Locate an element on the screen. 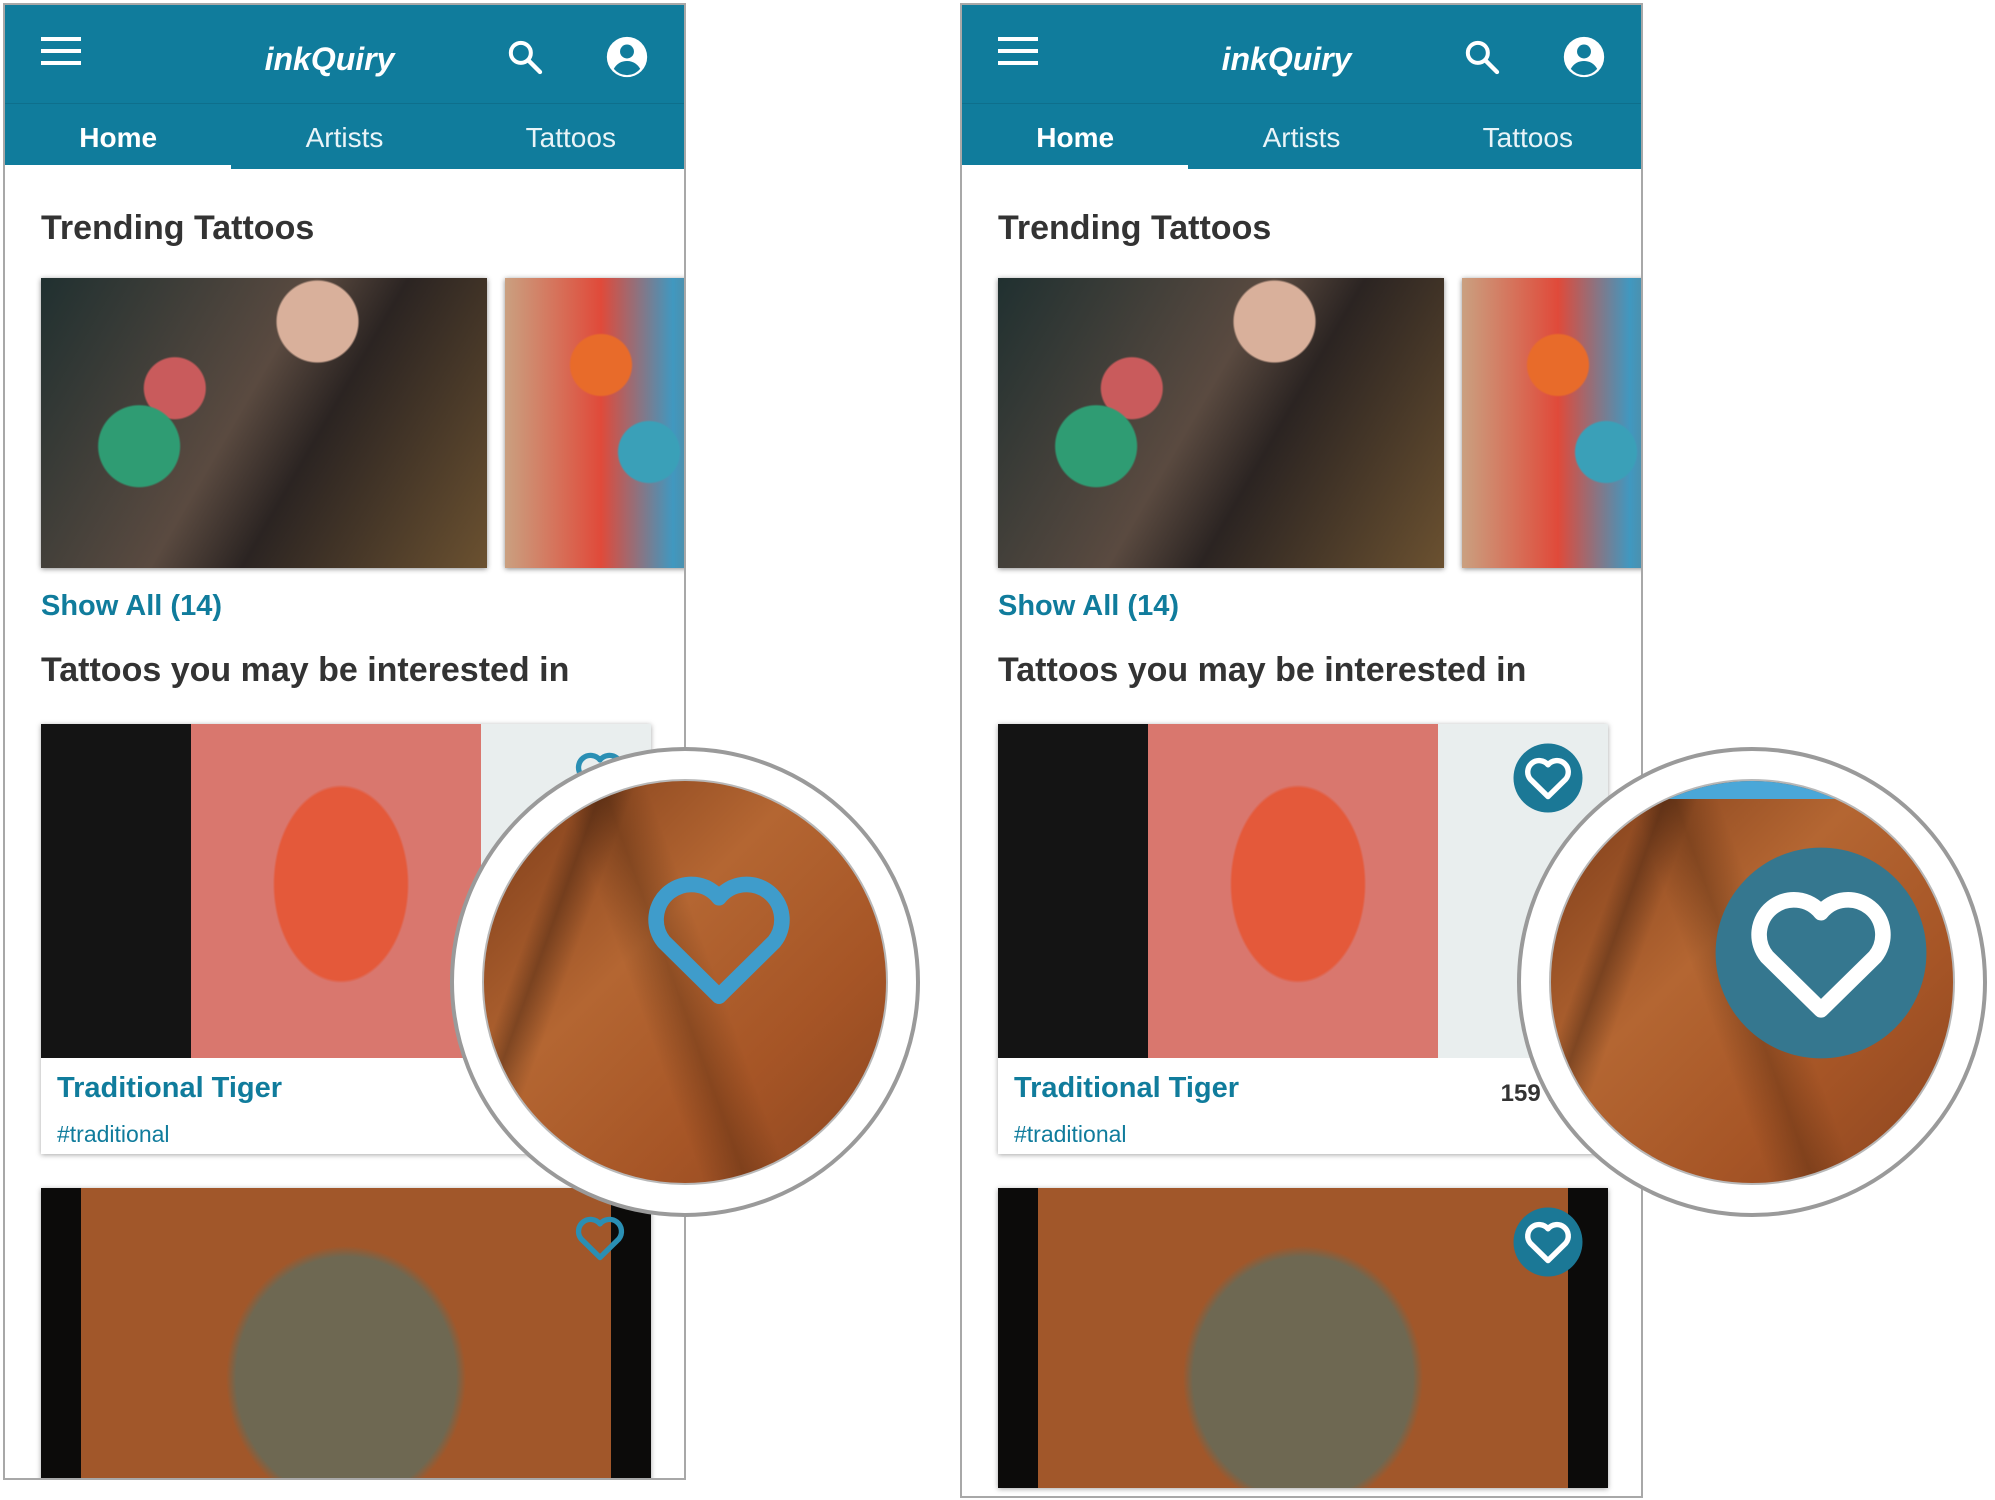 The image size is (1995, 1500). card-tag: #traditional is located at coordinates (1303, 1134).